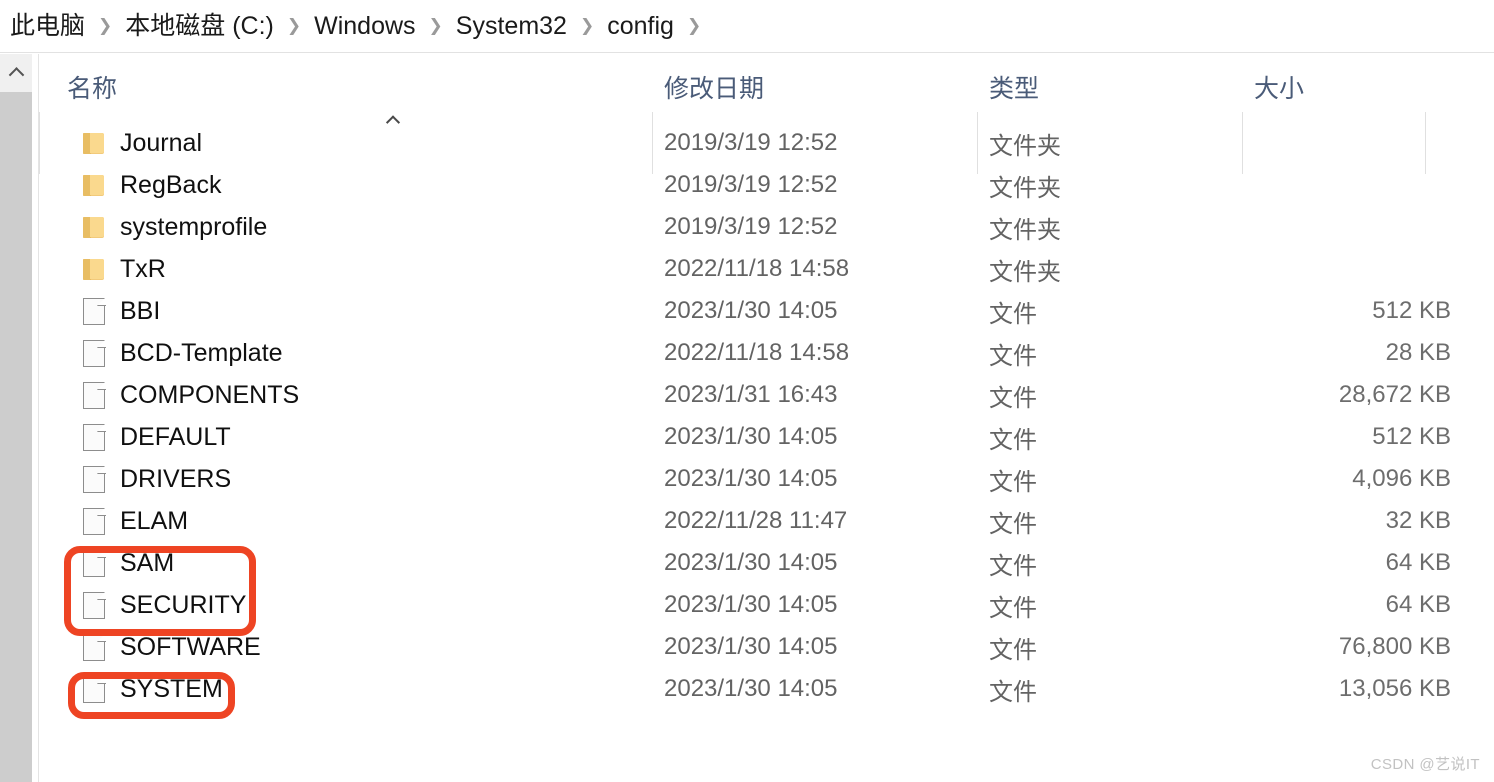 The width and height of the screenshot is (1494, 782). I want to click on file-name-label: ELAM, so click(154, 520).